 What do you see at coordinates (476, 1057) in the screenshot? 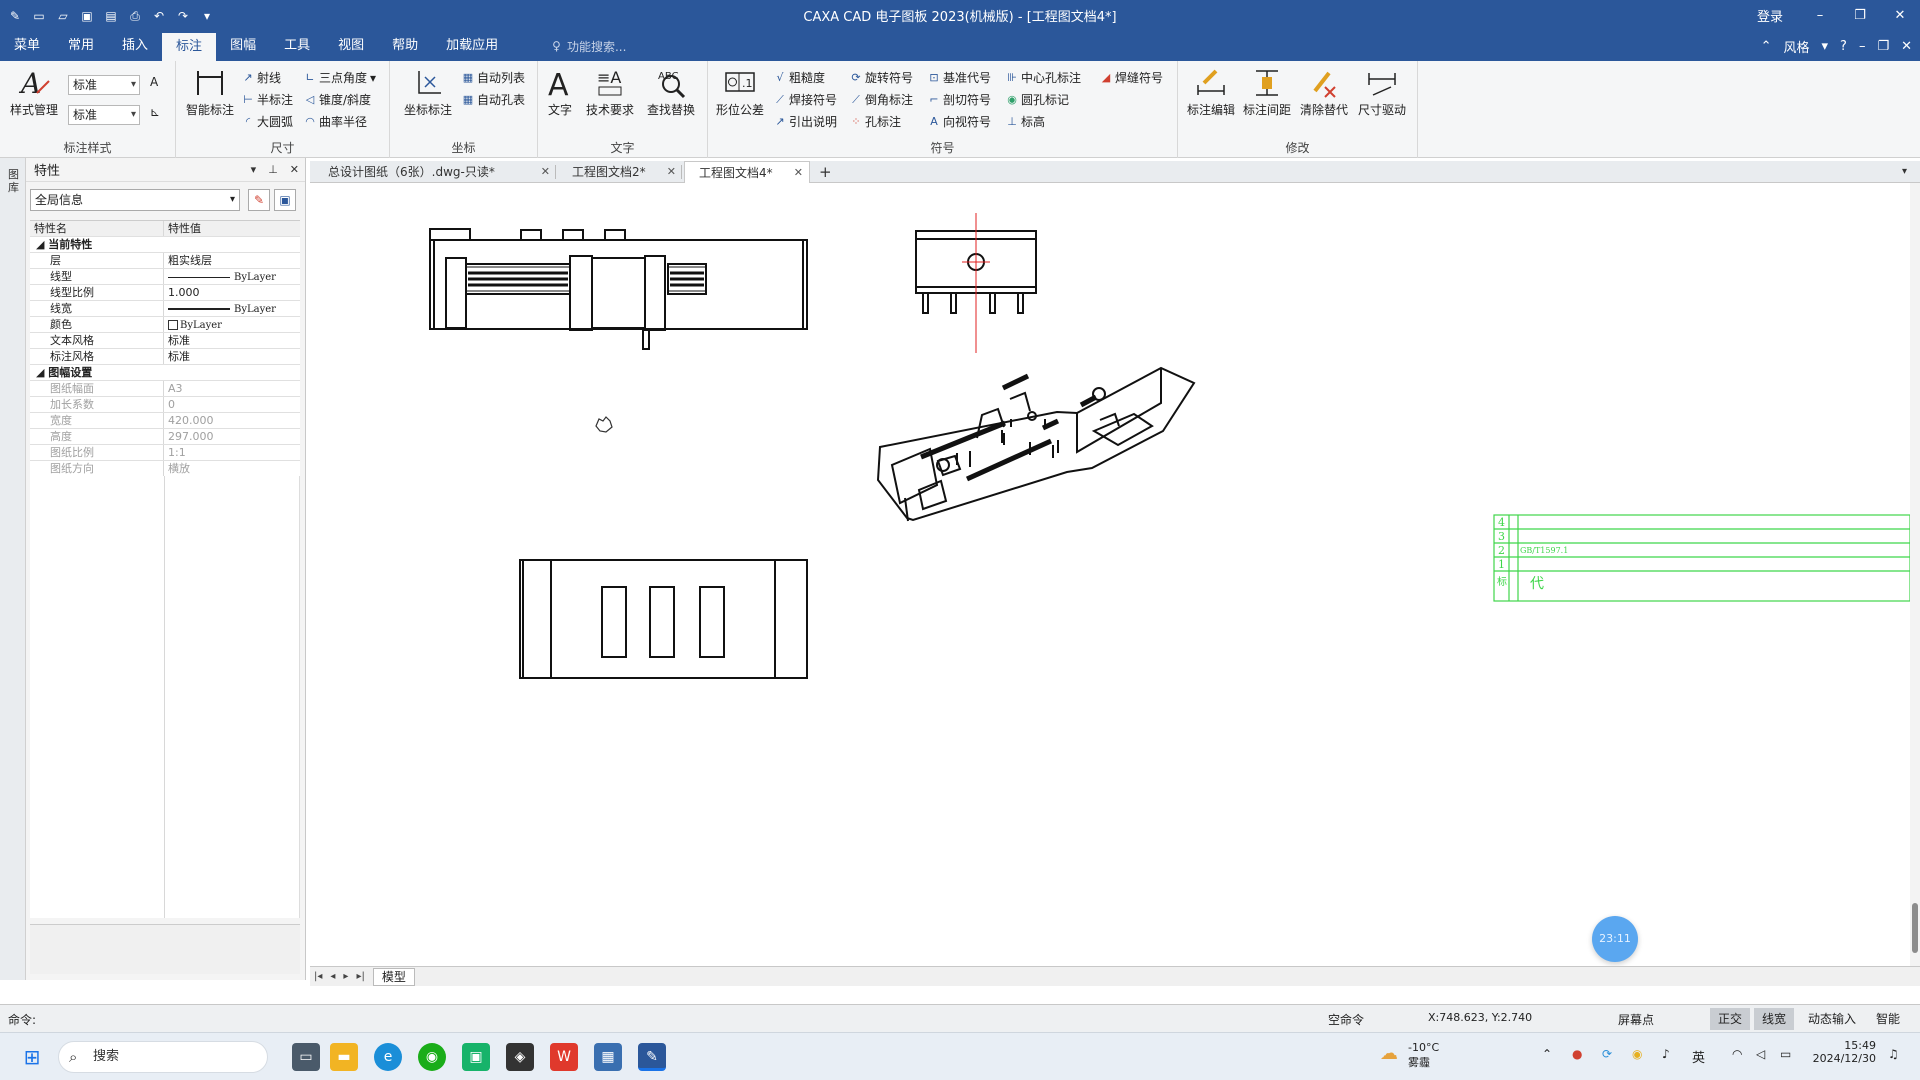
I see `chat-app-icon: ▣` at bounding box center [476, 1057].